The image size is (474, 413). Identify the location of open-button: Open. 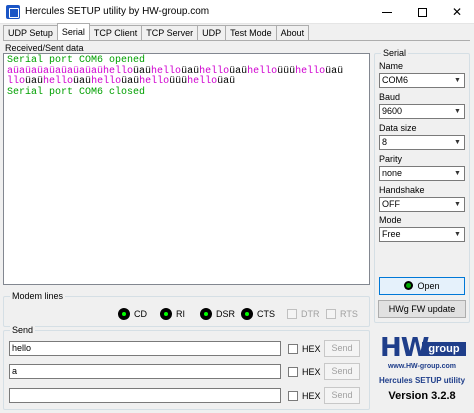
(422, 286).